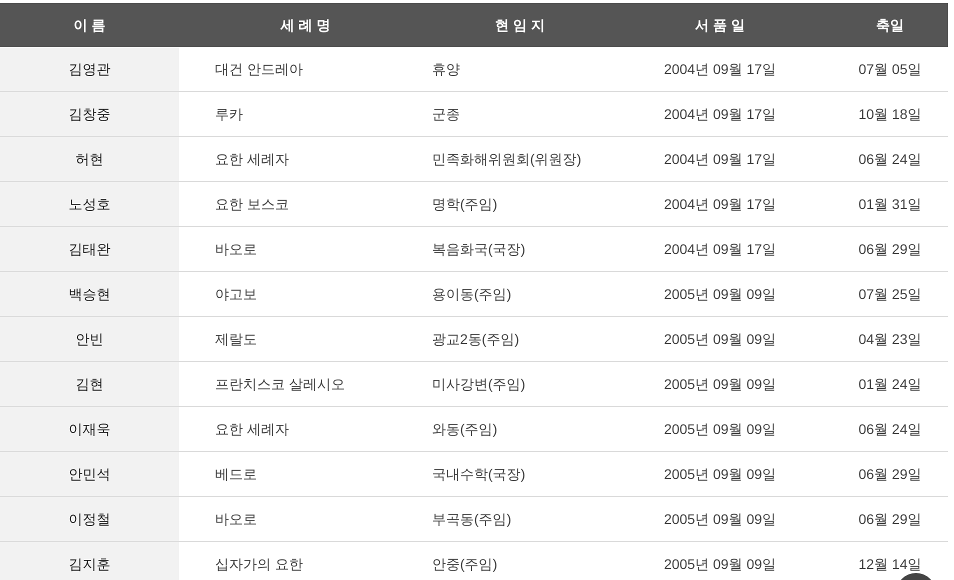 The width and height of the screenshot is (954, 580). What do you see at coordinates (89, 429) in the screenshot?
I see `table-cell-text: 이재욱` at bounding box center [89, 429].